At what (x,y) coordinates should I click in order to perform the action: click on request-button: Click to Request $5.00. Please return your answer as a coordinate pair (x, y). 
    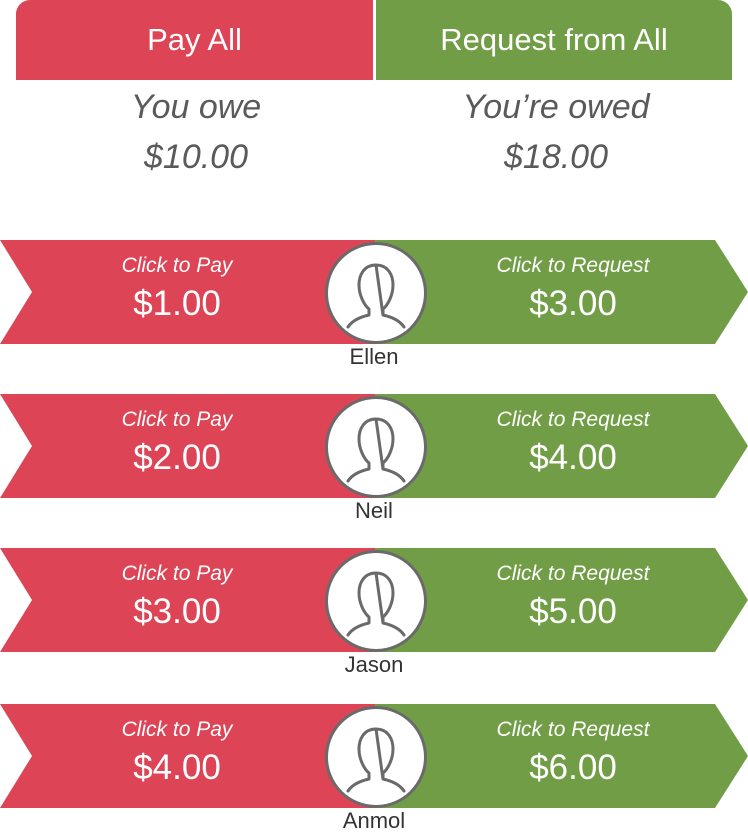
    Looking at the image, I should click on (561, 600).